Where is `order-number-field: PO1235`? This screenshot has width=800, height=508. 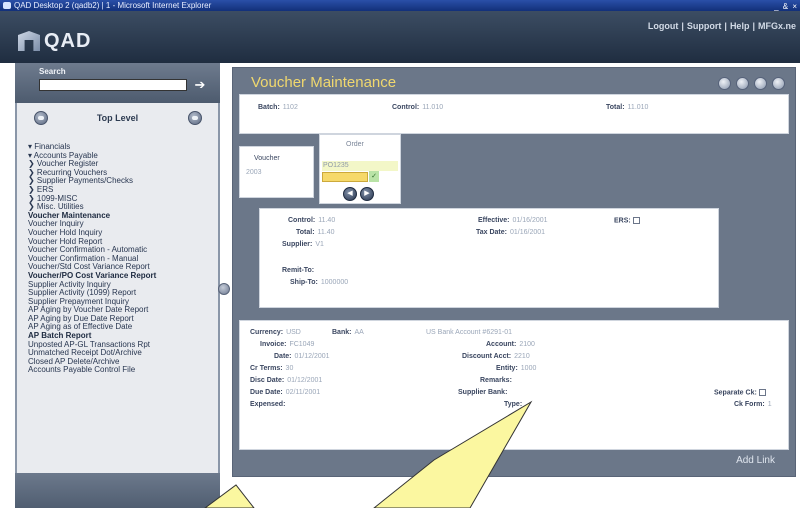
order-number-field: PO1235 is located at coordinates (360, 166).